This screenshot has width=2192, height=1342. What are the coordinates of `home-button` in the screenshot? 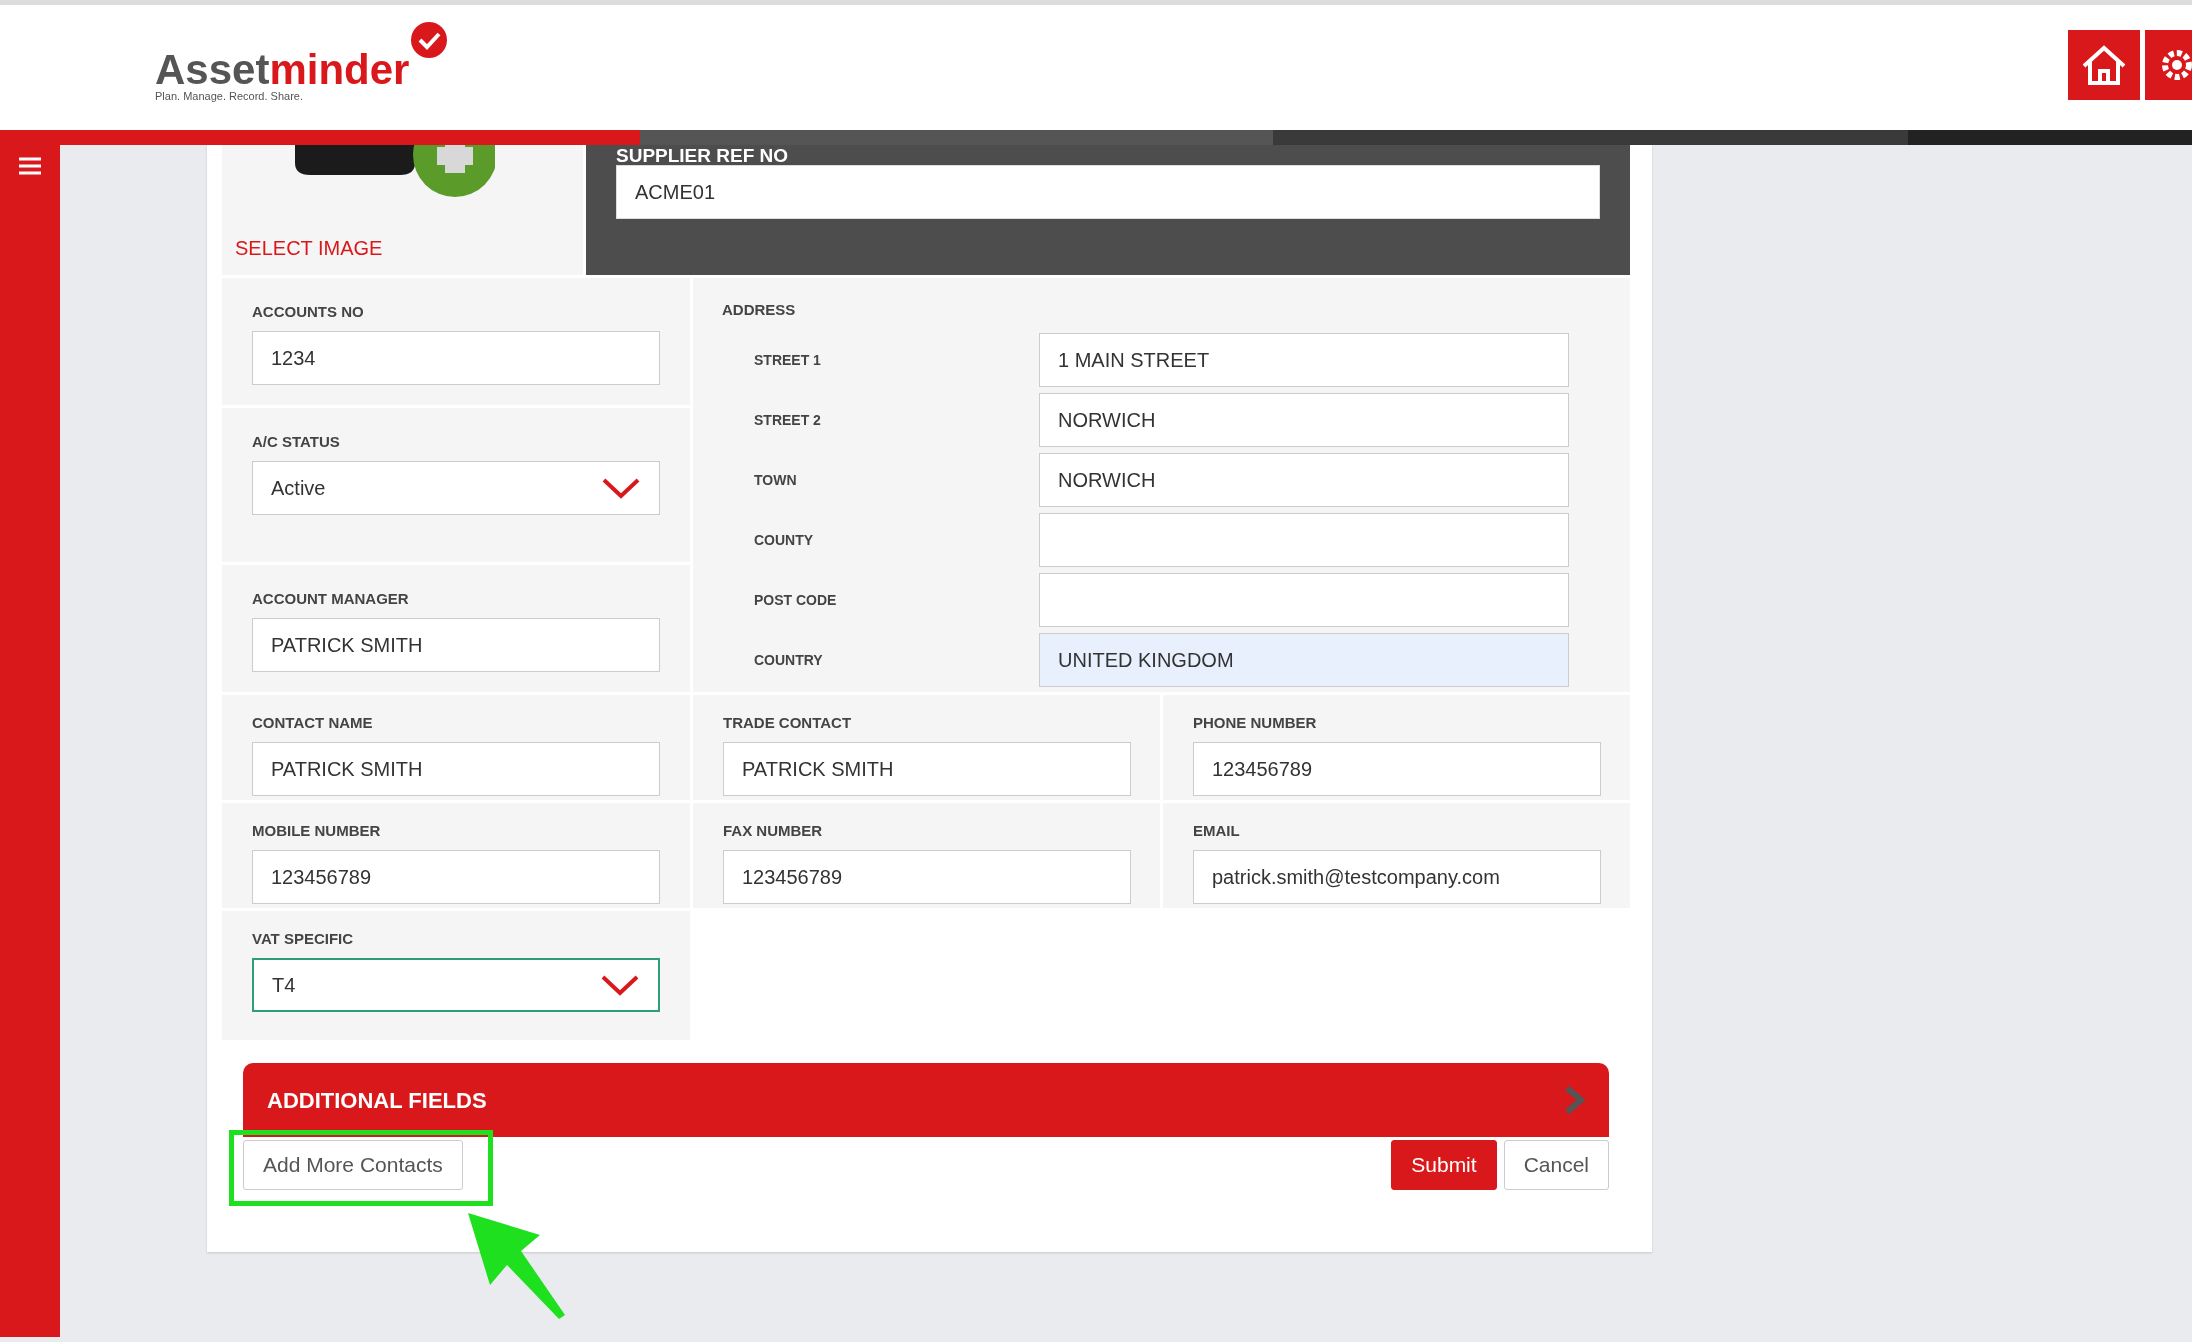 It's located at (2104, 65).